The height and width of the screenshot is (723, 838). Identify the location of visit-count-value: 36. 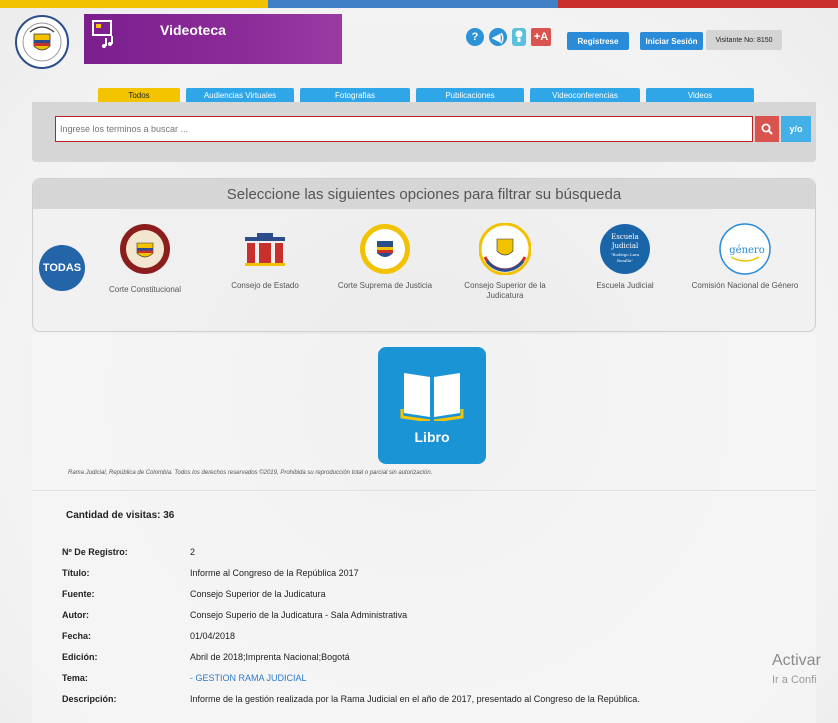
(169, 515).